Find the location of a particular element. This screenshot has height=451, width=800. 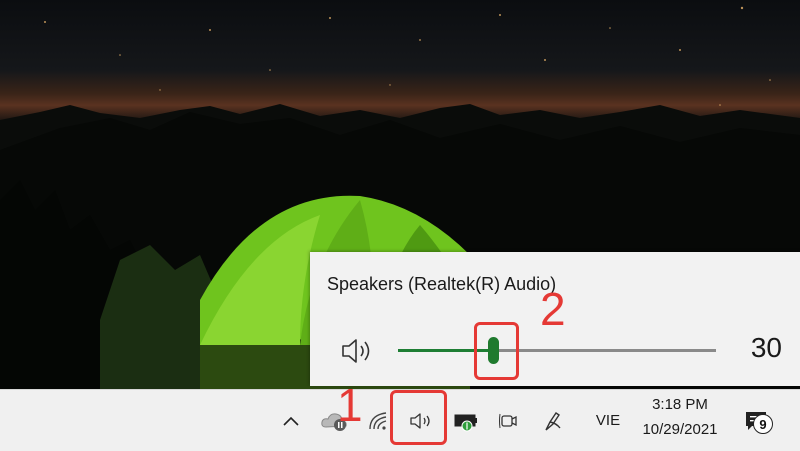

battery-button is located at coordinates (466, 420).